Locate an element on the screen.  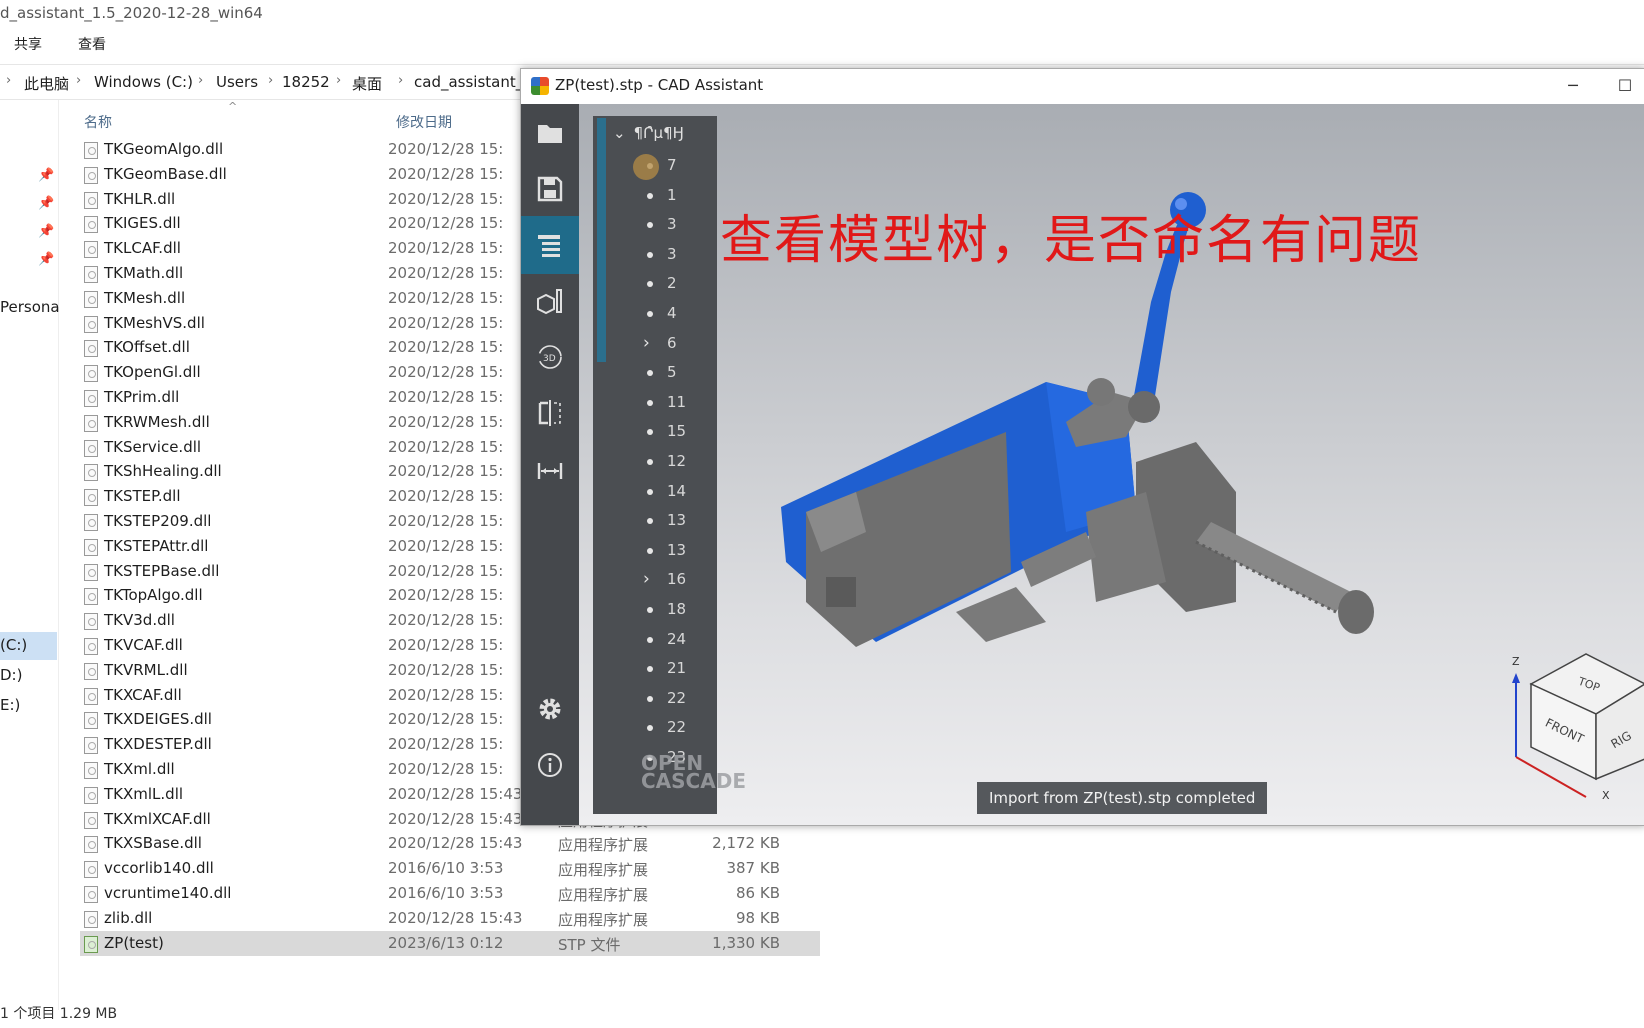
file-row: zlib.dll 2020/12/28 15:43 应用程序扩展 98 KB is located at coordinates (450, 918).